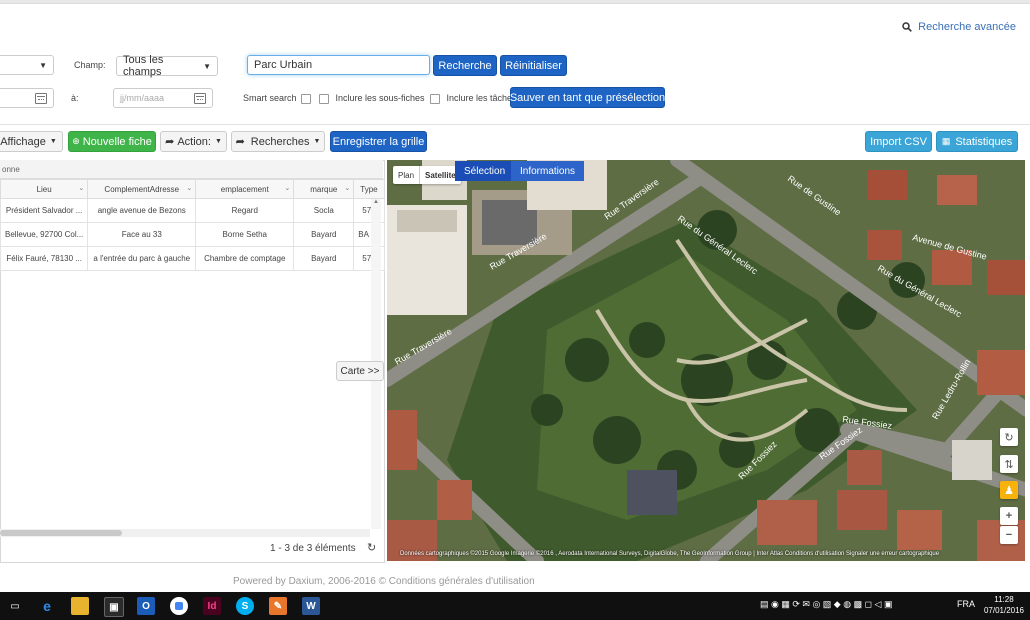  I want to click on field-select-left: ▼, so click(27, 65).